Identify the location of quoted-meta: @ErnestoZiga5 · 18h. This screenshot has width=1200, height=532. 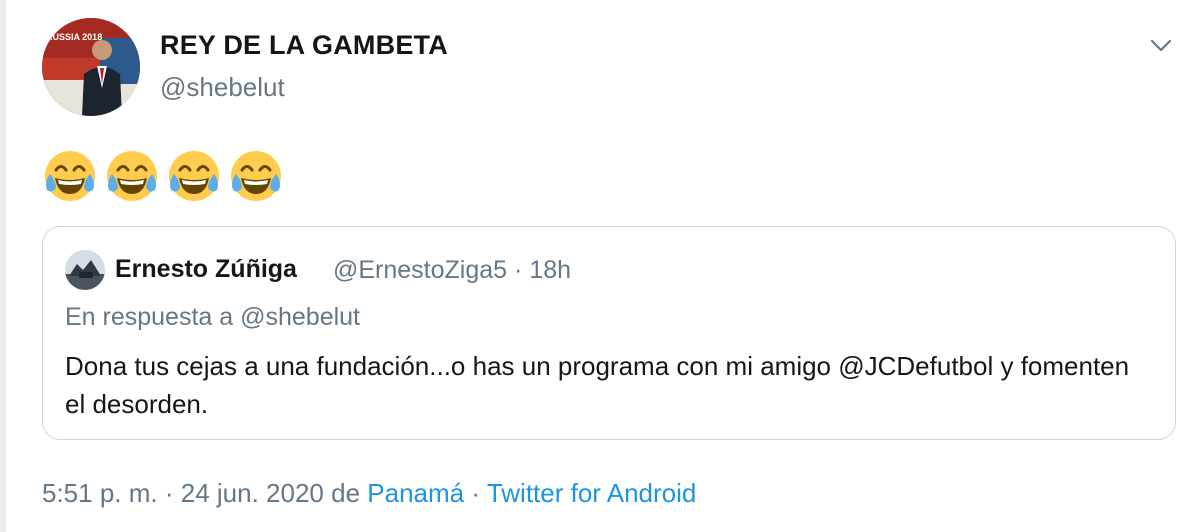
(452, 270).